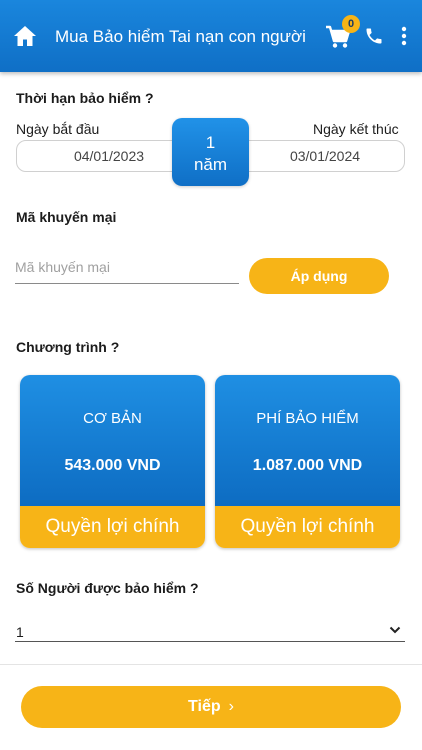  I want to click on promo-heading: Mã khuyến mại, so click(66, 217).